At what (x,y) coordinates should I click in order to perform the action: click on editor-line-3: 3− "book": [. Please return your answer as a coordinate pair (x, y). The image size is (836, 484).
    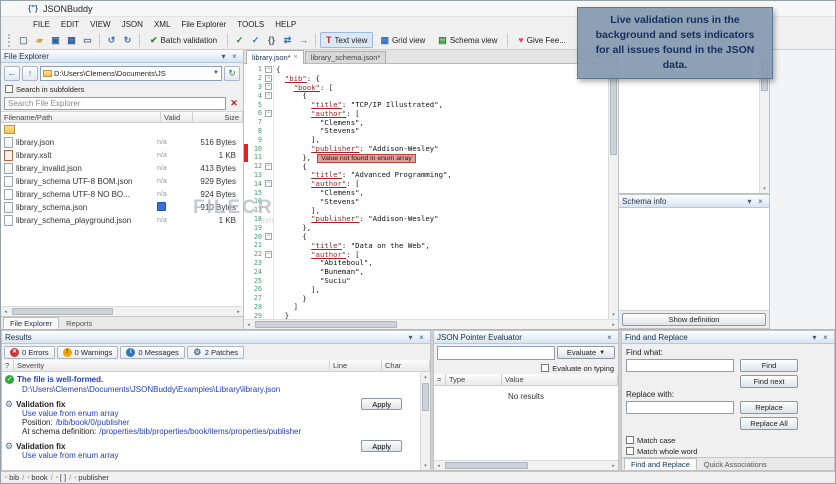
    Looking at the image, I should click on (426, 87).